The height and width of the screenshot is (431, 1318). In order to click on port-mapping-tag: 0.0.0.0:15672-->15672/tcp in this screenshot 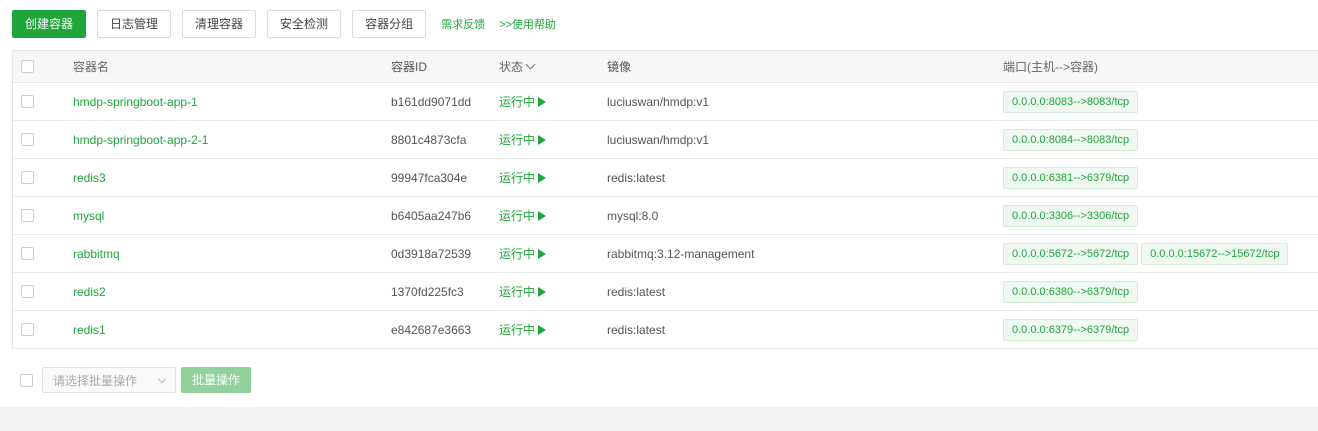, I will do `click(1215, 253)`.